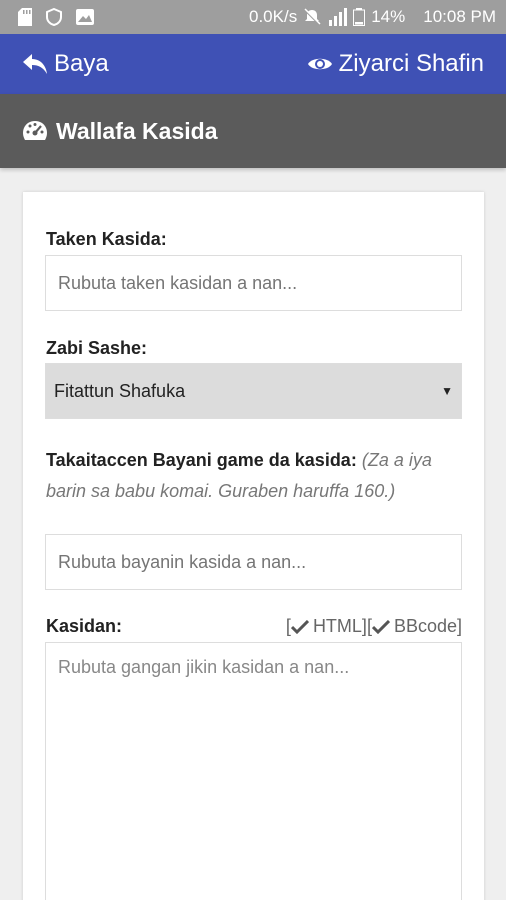 The height and width of the screenshot is (900, 506). Describe the element at coordinates (337, 17) in the screenshot. I see `signal-icon` at that location.